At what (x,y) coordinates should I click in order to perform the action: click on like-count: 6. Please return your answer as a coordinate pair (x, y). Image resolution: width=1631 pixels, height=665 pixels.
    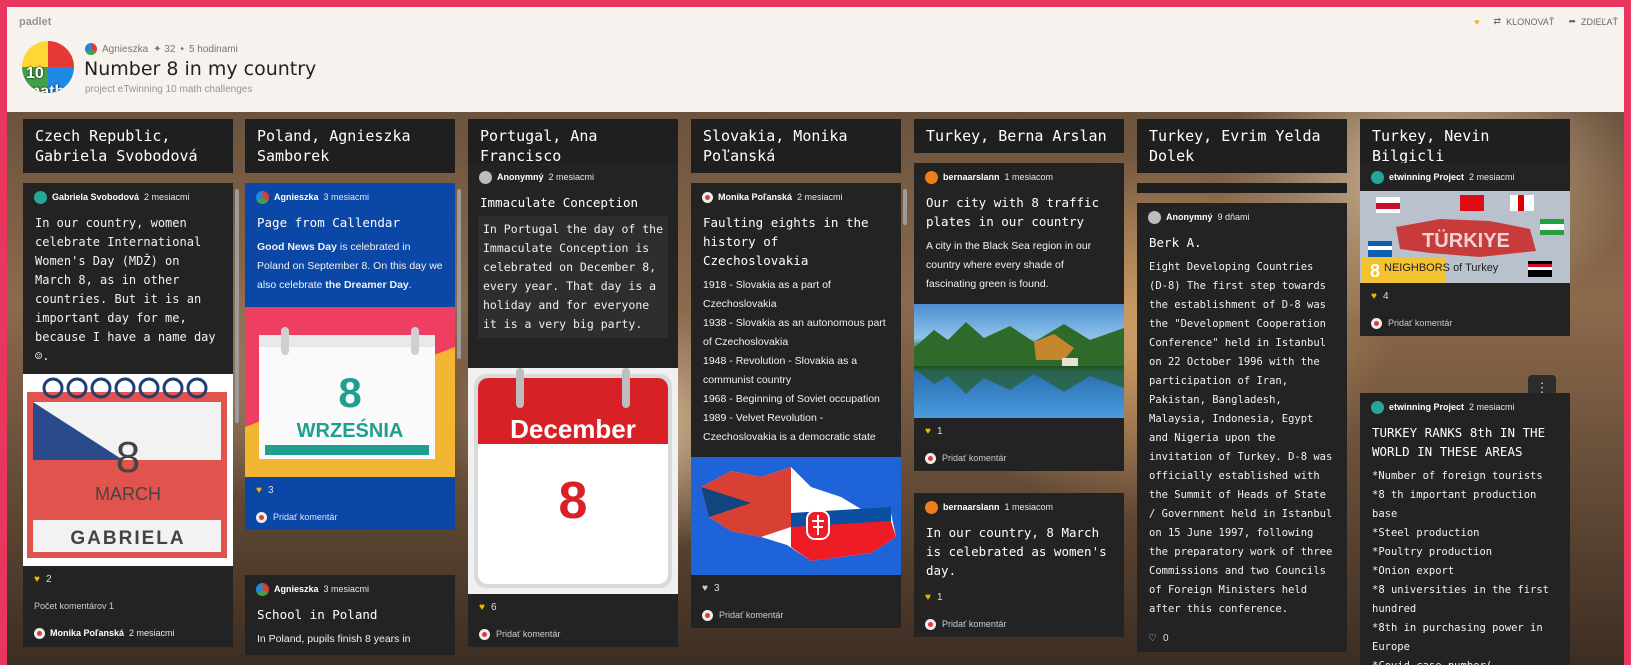
    Looking at the image, I should click on (493, 607).